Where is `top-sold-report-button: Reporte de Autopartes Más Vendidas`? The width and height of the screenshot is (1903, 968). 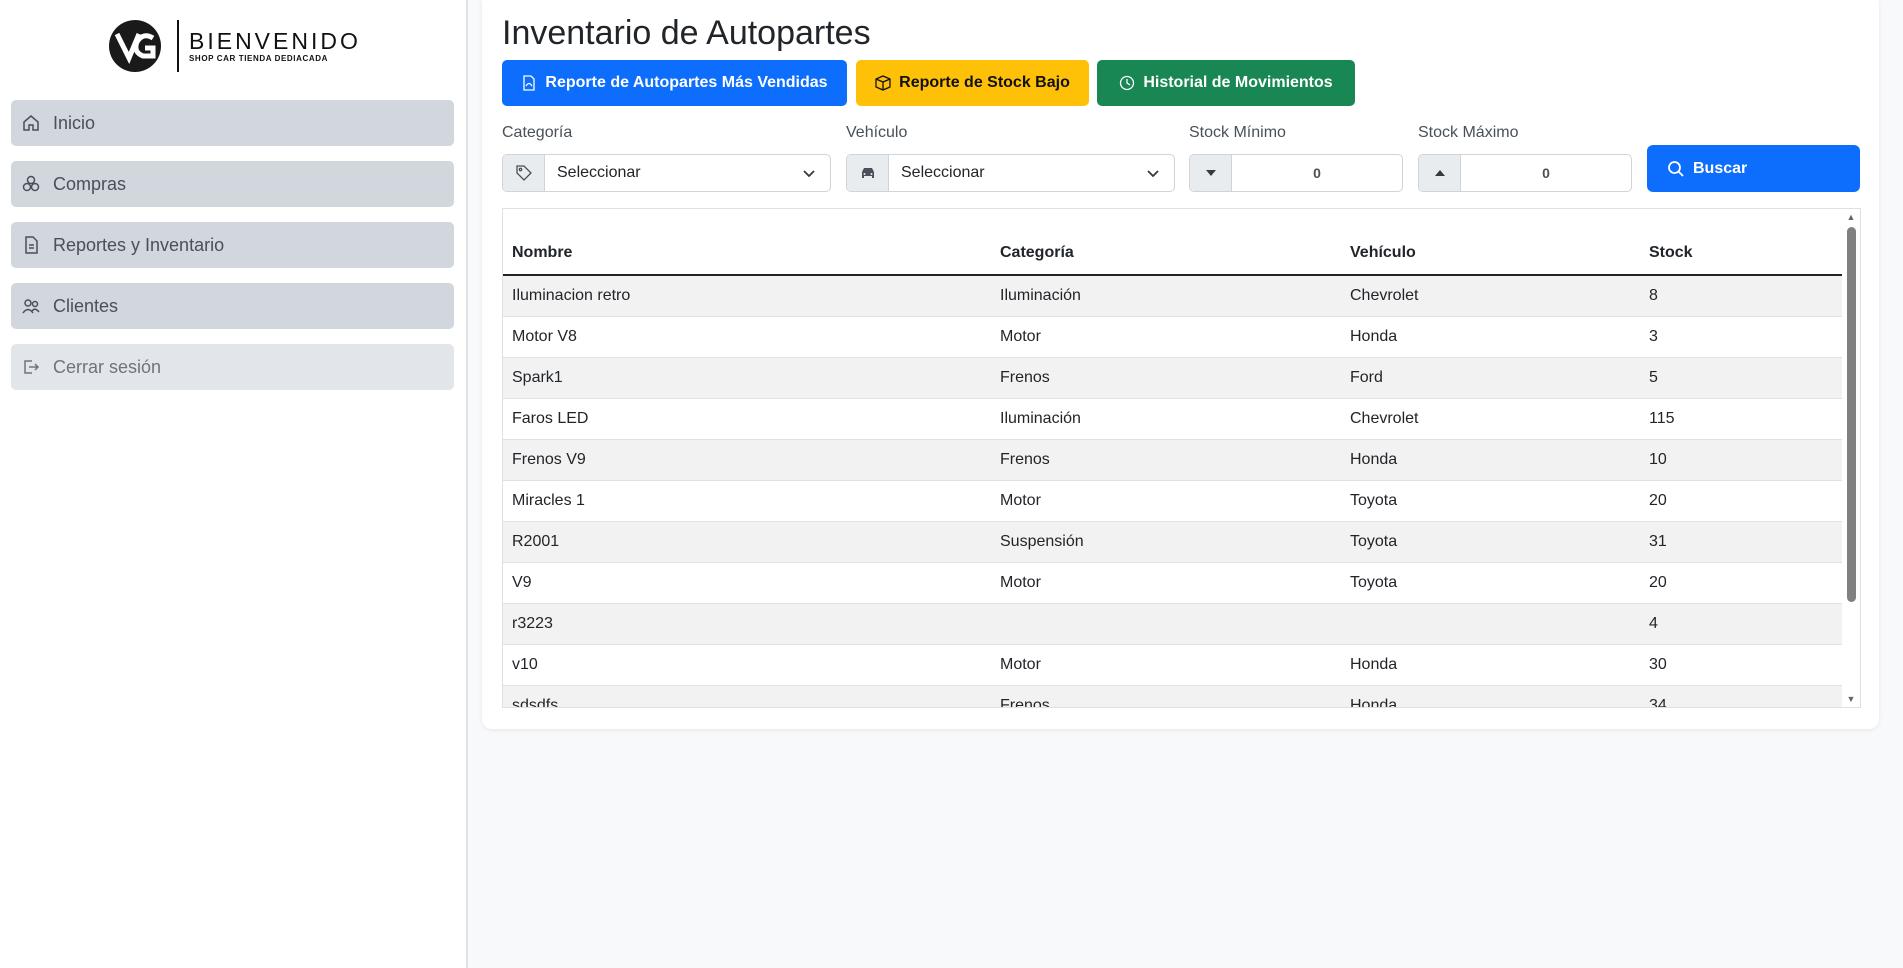 top-sold-report-button: Reporte de Autopartes Más Vendidas is located at coordinates (674, 83).